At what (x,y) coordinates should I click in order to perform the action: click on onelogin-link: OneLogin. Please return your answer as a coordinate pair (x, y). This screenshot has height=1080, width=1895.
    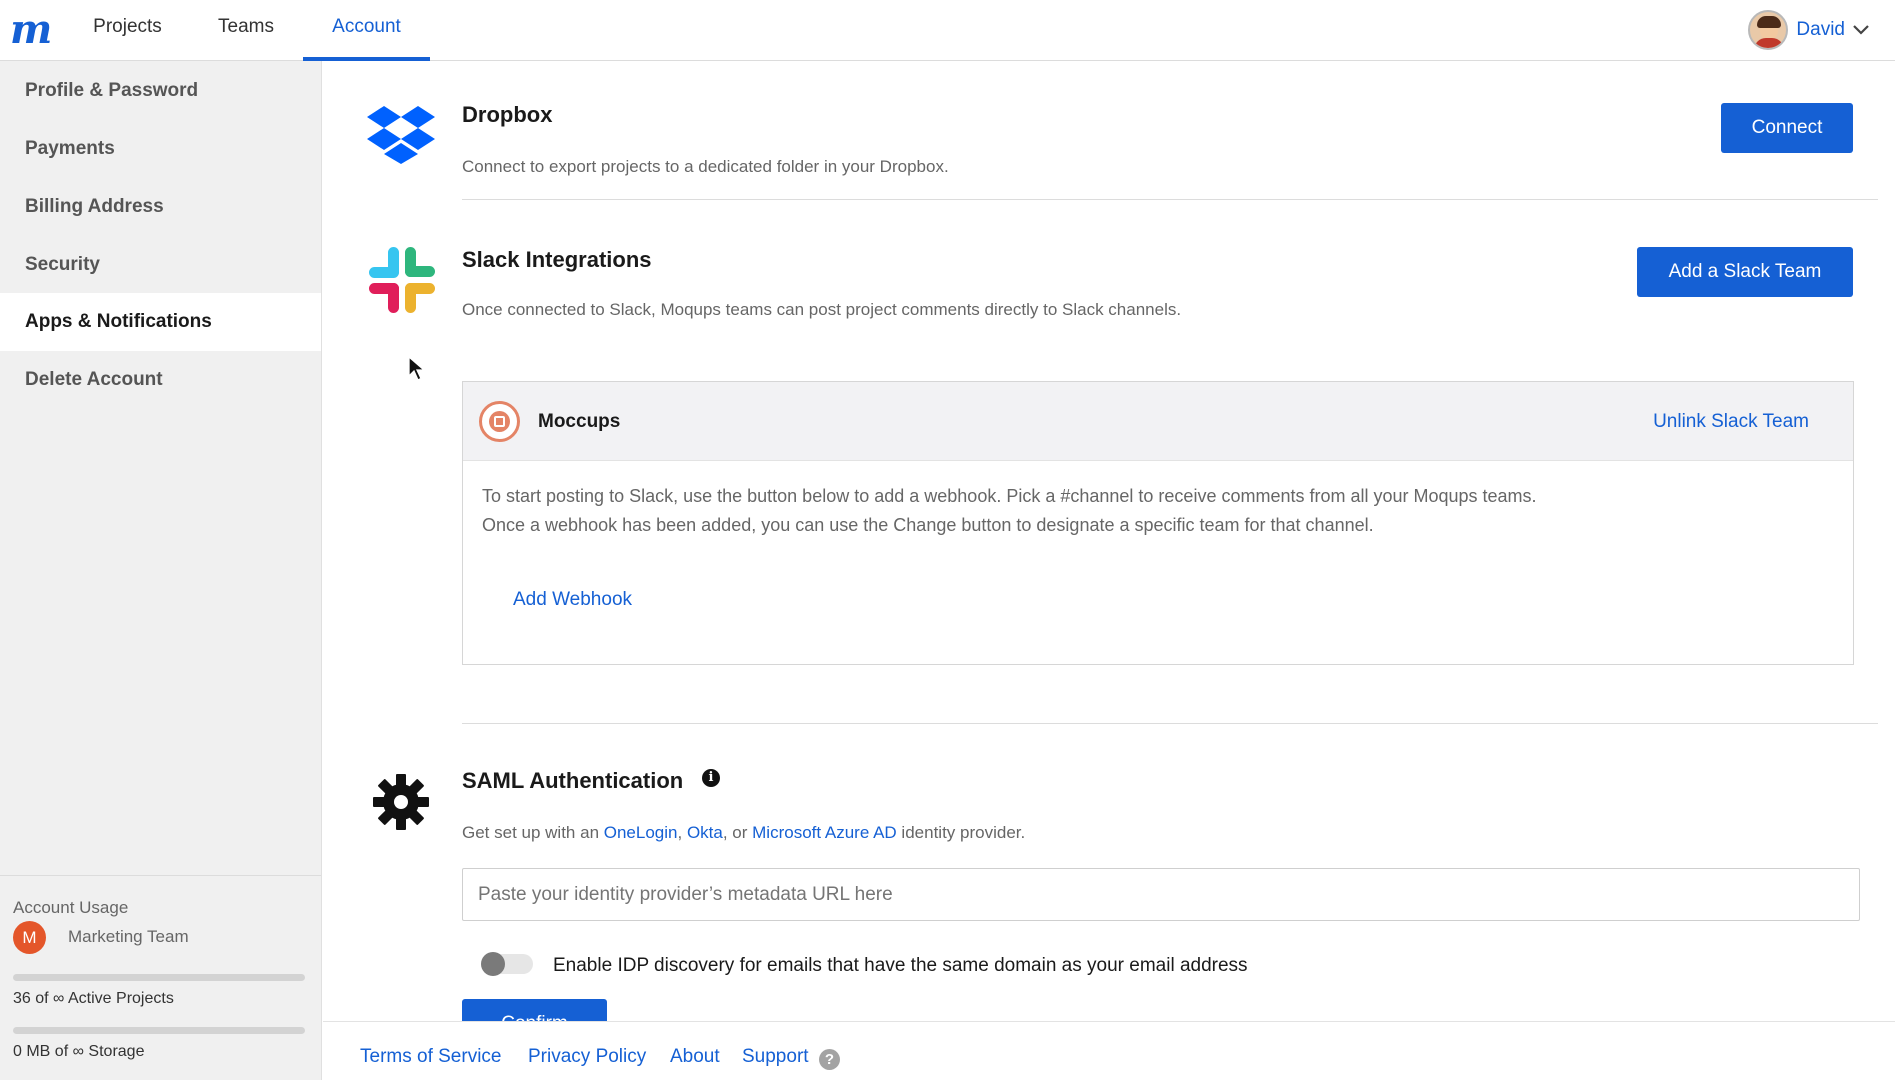
    Looking at the image, I should click on (641, 832).